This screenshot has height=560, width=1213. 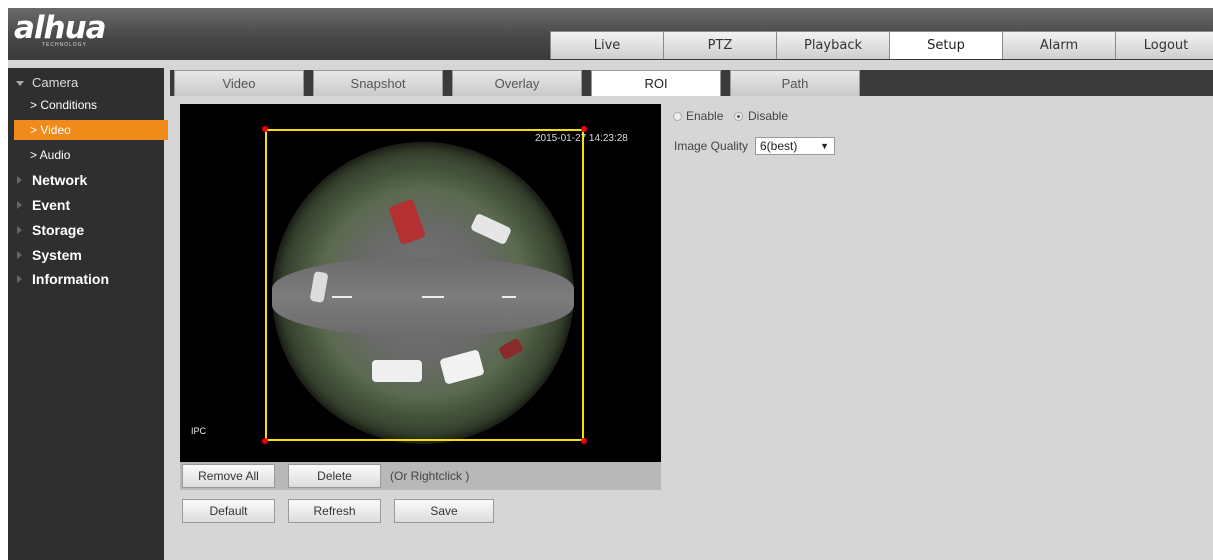 What do you see at coordinates (86, 155) in the screenshot?
I see `sidebar-item-audio: > Audio` at bounding box center [86, 155].